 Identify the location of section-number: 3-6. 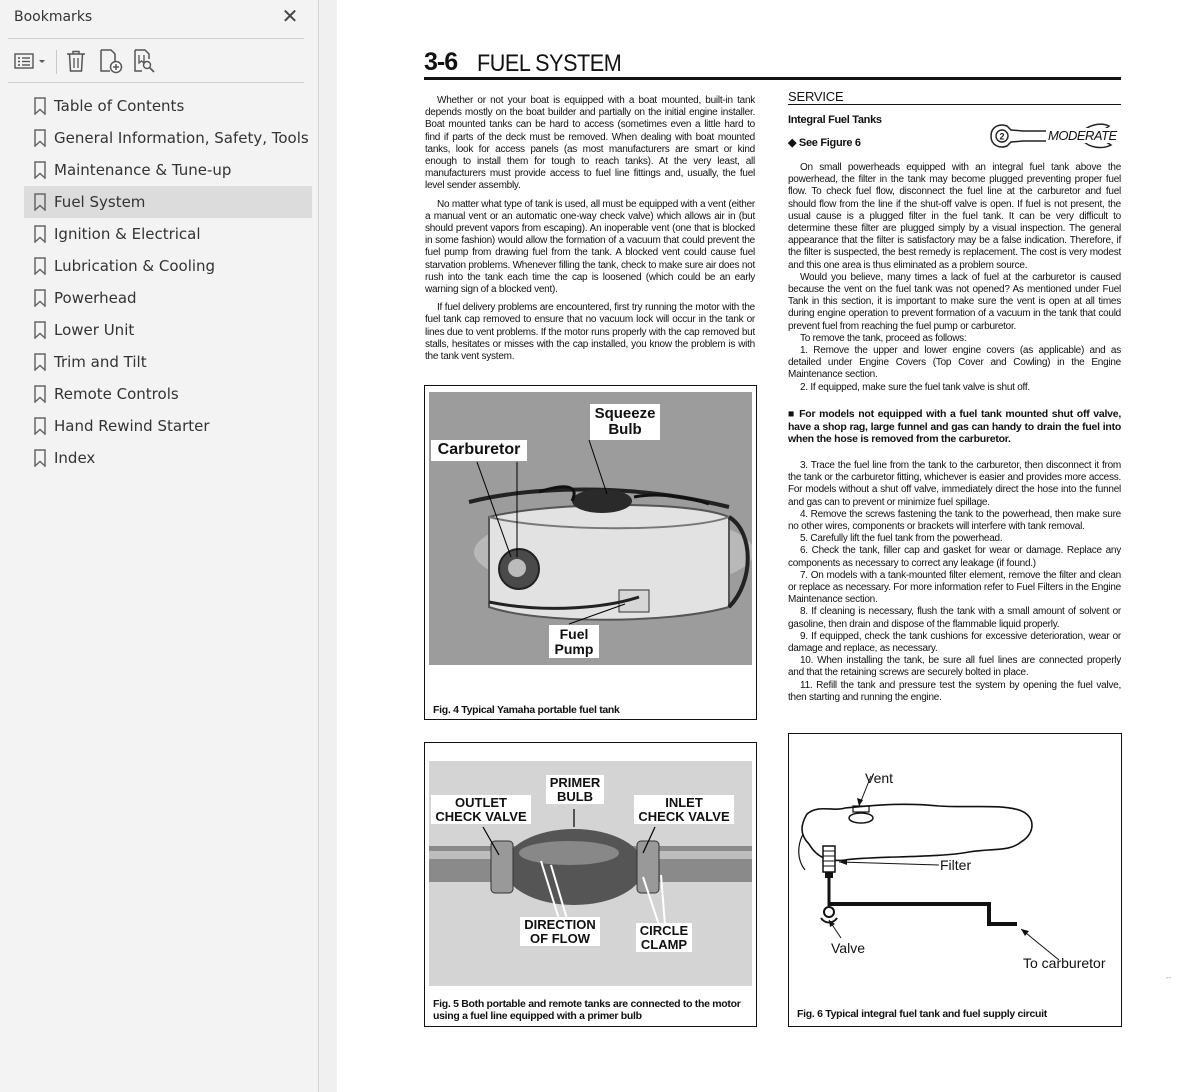
(441, 62).